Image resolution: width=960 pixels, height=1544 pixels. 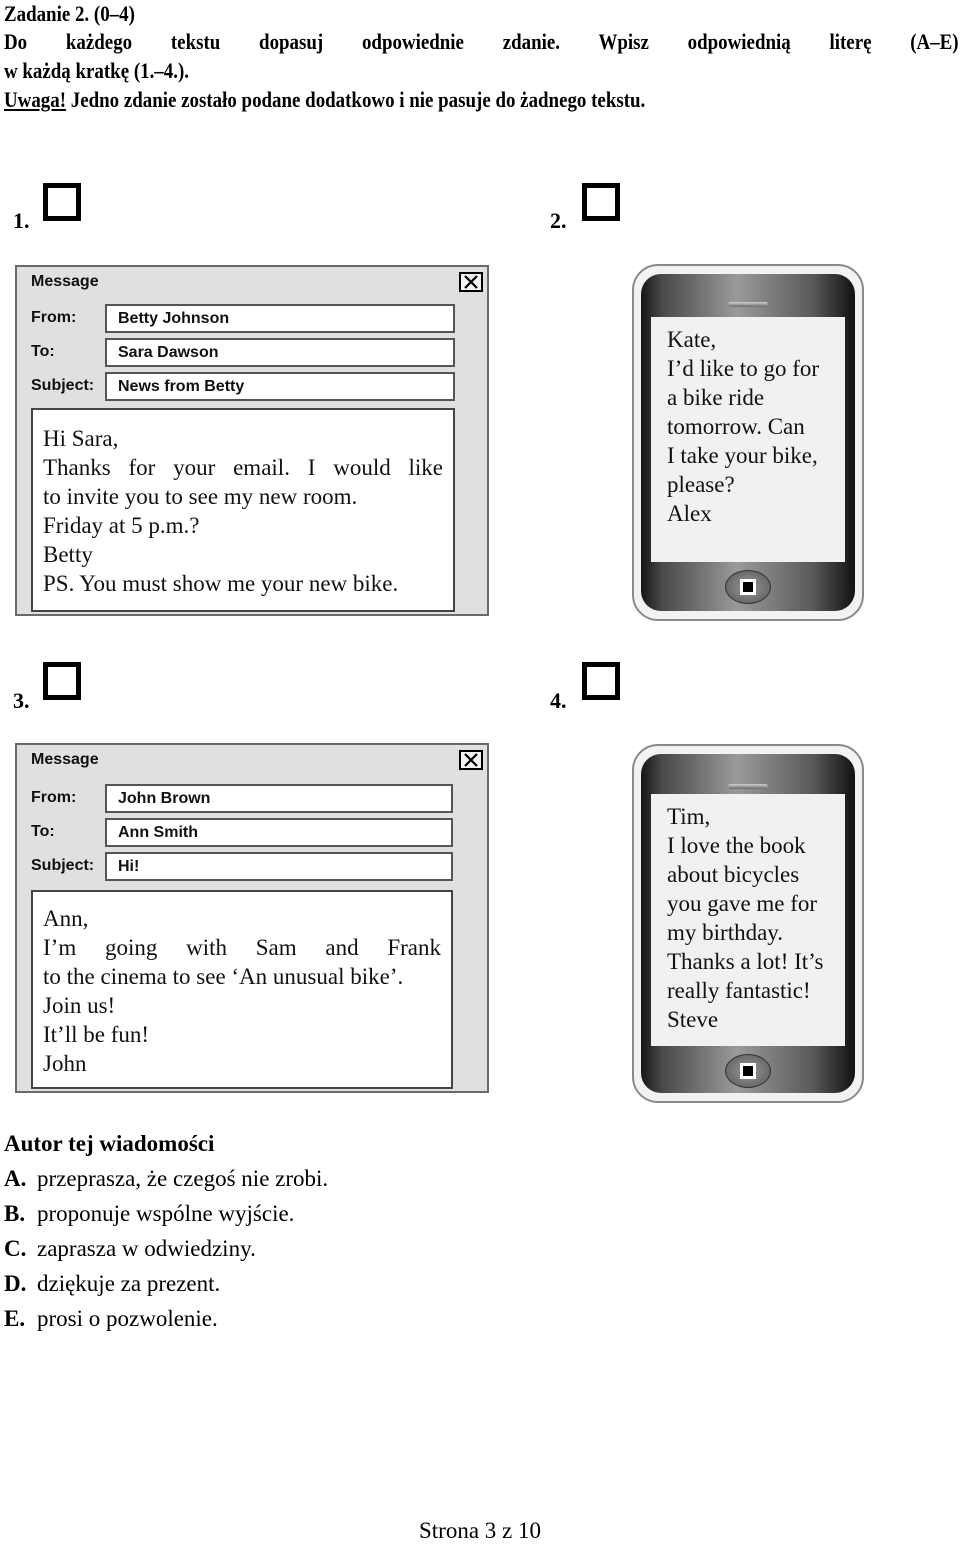 What do you see at coordinates (689, 816) in the screenshot?
I see `sms-line: Tim,` at bounding box center [689, 816].